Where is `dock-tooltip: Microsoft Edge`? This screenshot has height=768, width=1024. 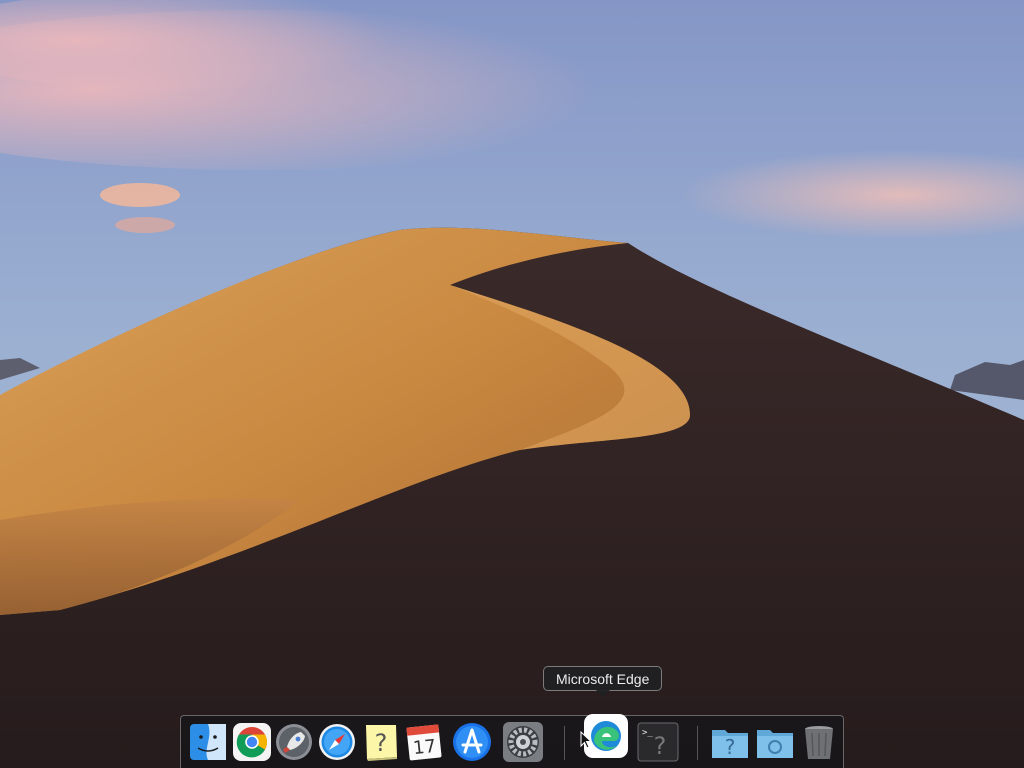 dock-tooltip: Microsoft Edge is located at coordinates (603, 678).